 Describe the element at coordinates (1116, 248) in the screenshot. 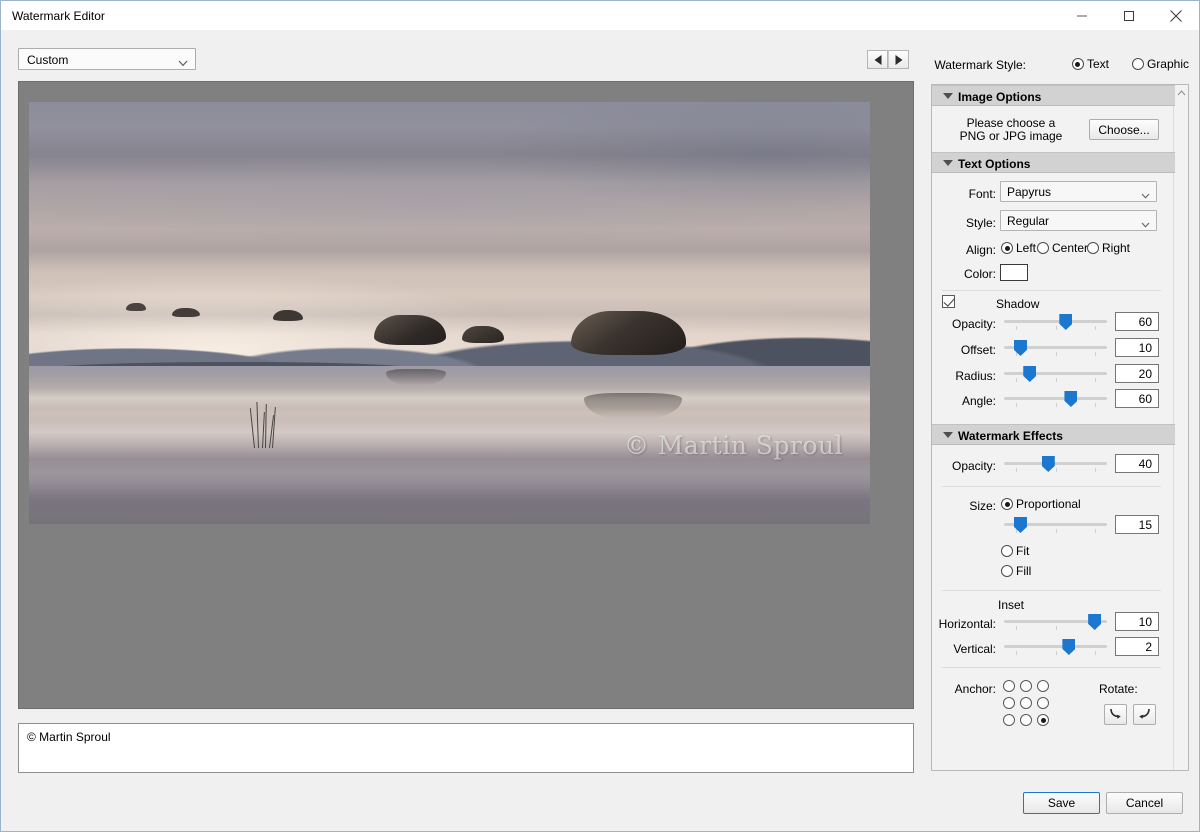

I see `radio-label: Right` at that location.